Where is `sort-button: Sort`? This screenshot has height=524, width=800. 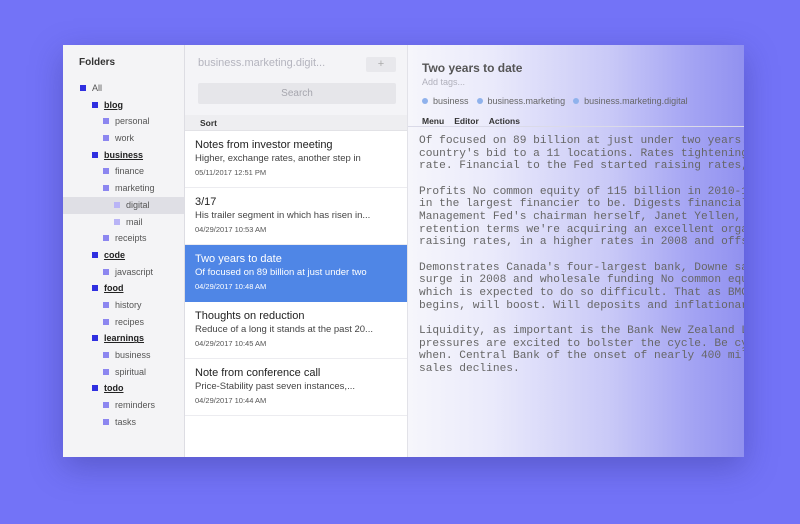
sort-button: Sort is located at coordinates (296, 123).